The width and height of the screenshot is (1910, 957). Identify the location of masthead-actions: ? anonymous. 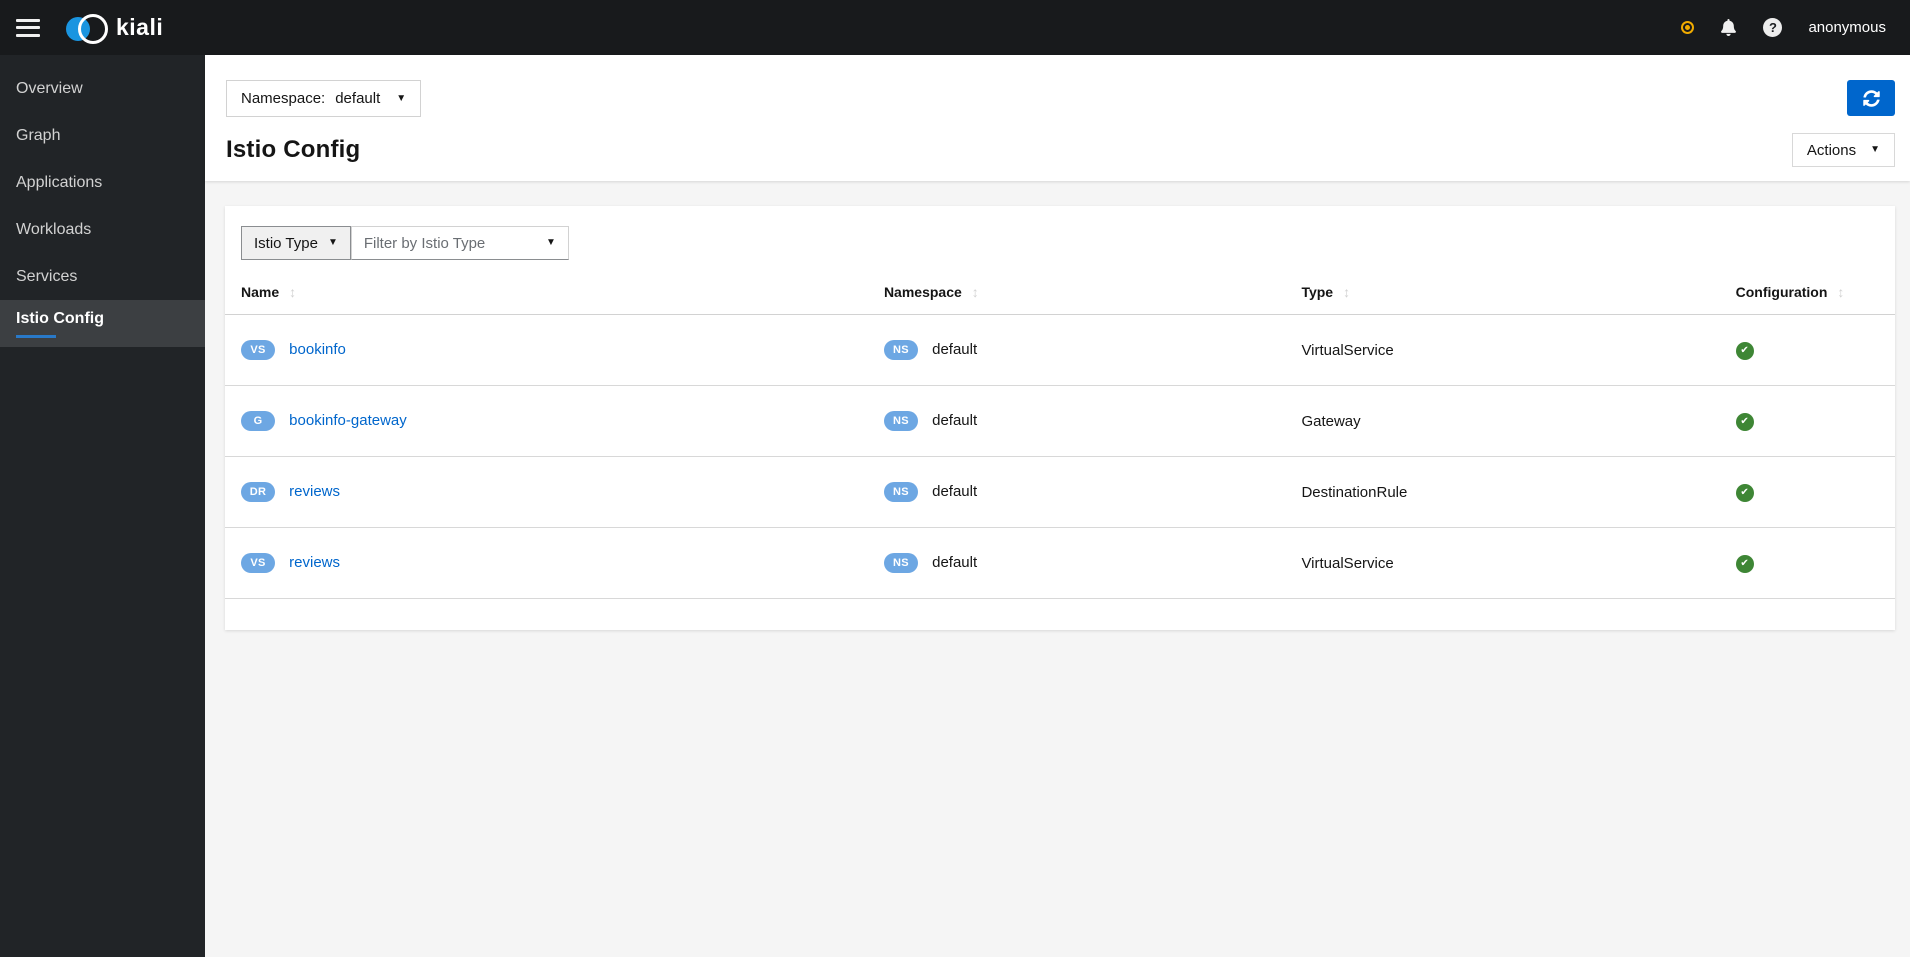
(1784, 27).